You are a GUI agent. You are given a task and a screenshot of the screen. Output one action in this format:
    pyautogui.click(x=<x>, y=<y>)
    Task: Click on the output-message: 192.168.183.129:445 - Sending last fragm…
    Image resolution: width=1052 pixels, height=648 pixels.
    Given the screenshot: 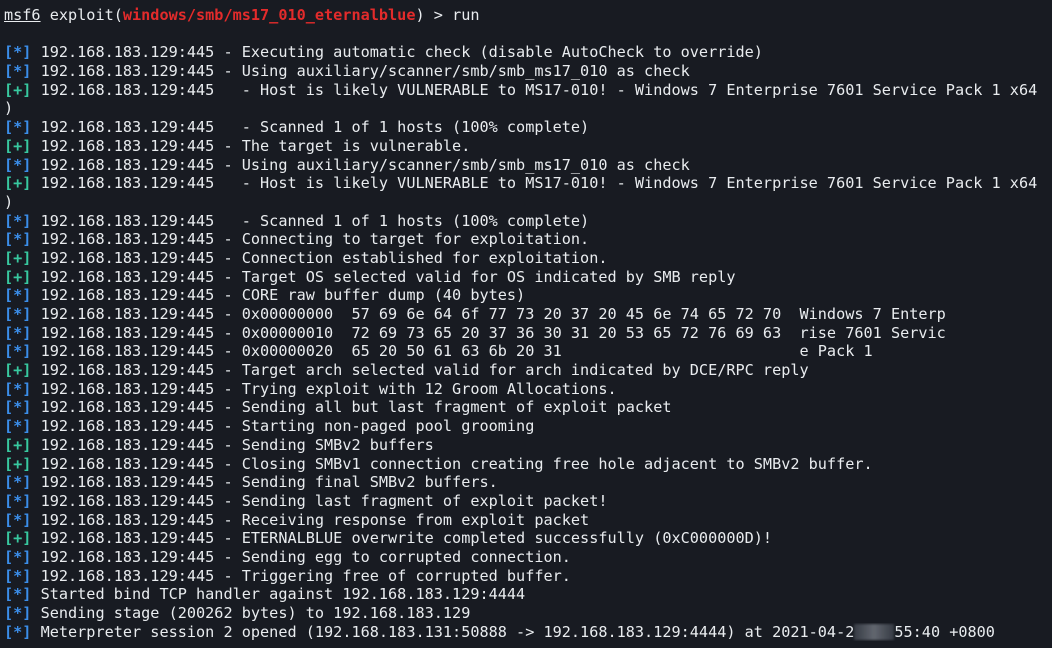 What is the action you would take?
    pyautogui.click(x=319, y=500)
    